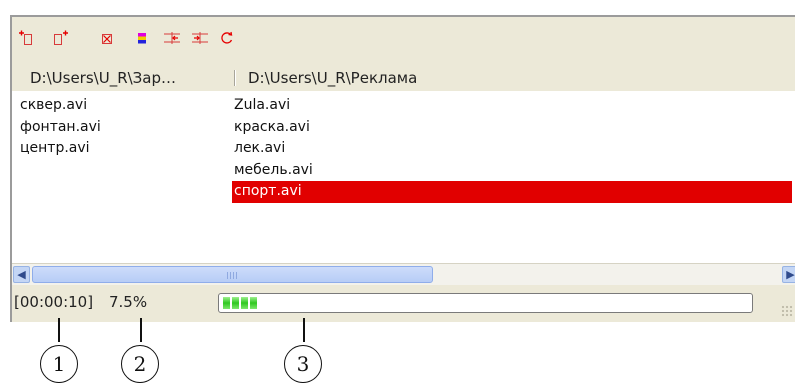  What do you see at coordinates (118, 106) in the screenshot?
I see `list-item: сквер.avi` at bounding box center [118, 106].